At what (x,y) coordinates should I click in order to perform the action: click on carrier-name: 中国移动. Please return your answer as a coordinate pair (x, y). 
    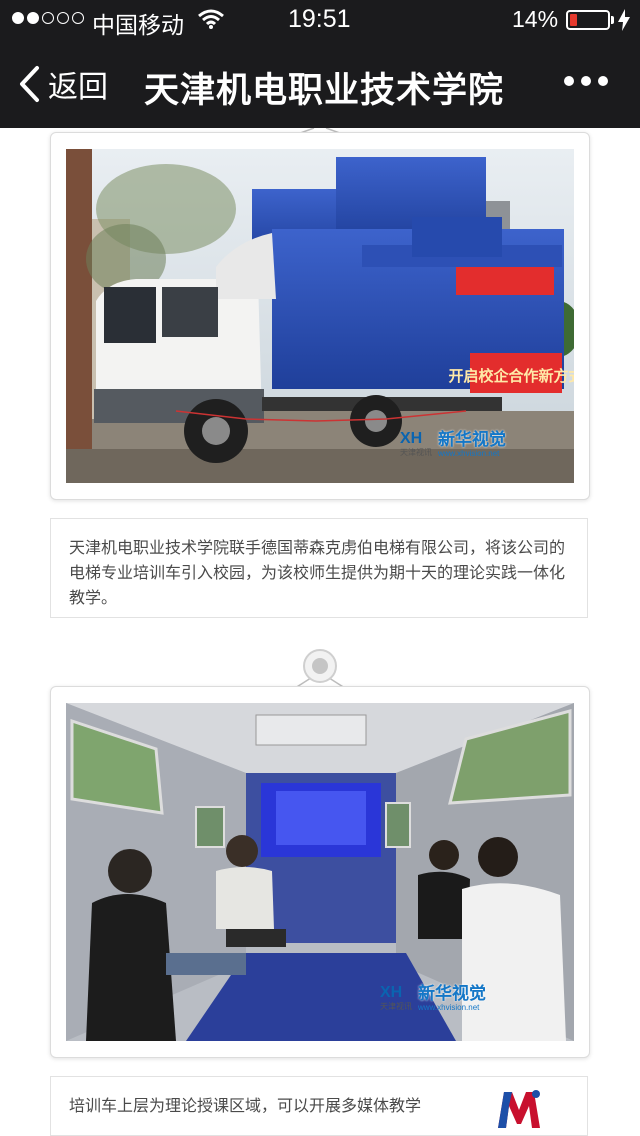
    Looking at the image, I should click on (138, 26).